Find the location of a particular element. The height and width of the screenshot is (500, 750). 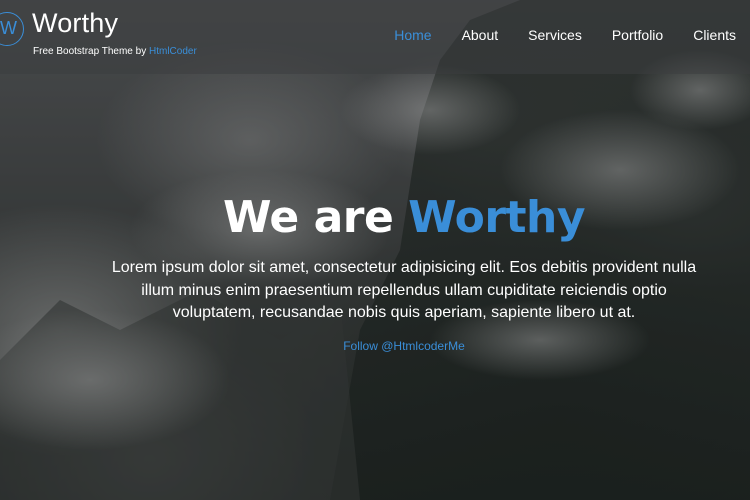

headline-accent: Worthy is located at coordinates (497, 217).